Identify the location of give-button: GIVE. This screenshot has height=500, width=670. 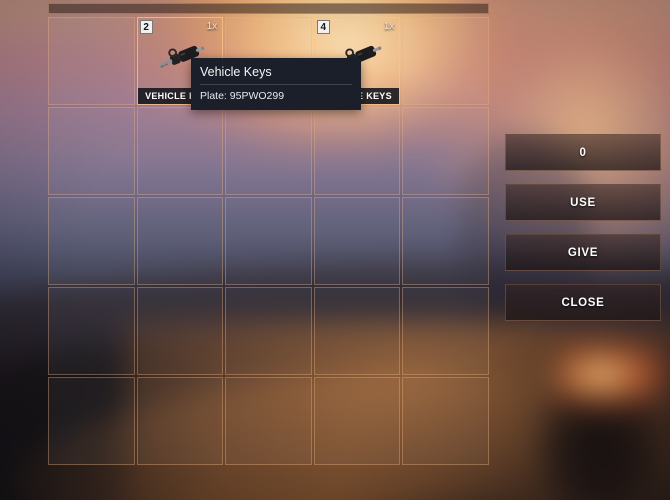
(583, 252).